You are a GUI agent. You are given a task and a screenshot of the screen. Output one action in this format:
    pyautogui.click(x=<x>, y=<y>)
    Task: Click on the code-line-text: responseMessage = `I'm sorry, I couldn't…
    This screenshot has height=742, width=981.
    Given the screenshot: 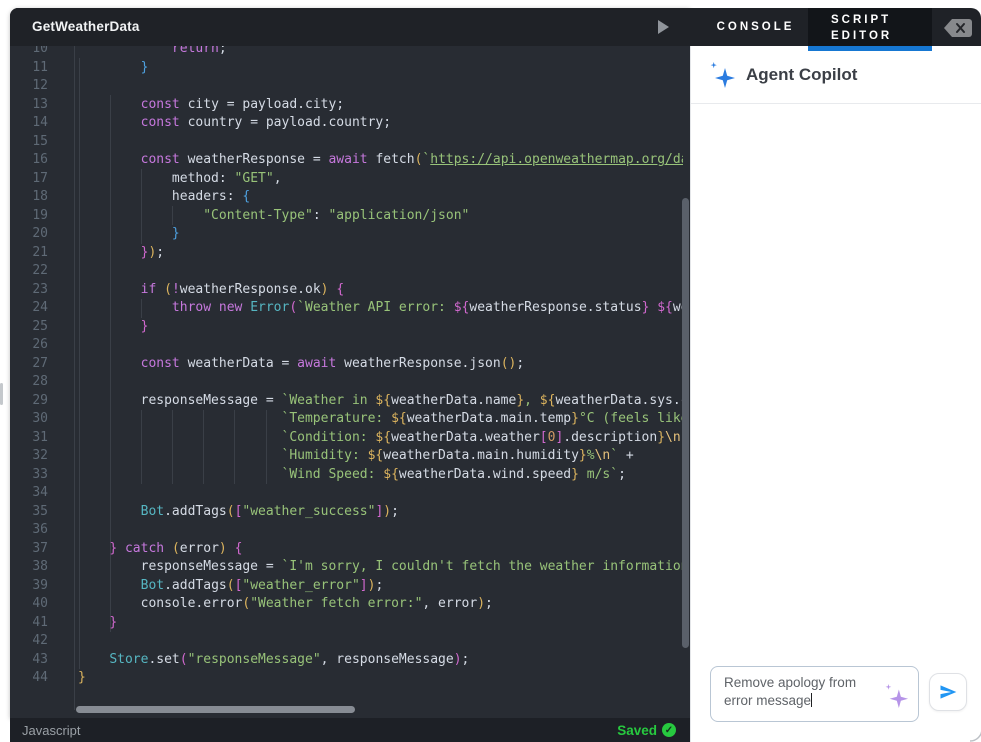 What is the action you would take?
    pyautogui.click(x=380, y=567)
    